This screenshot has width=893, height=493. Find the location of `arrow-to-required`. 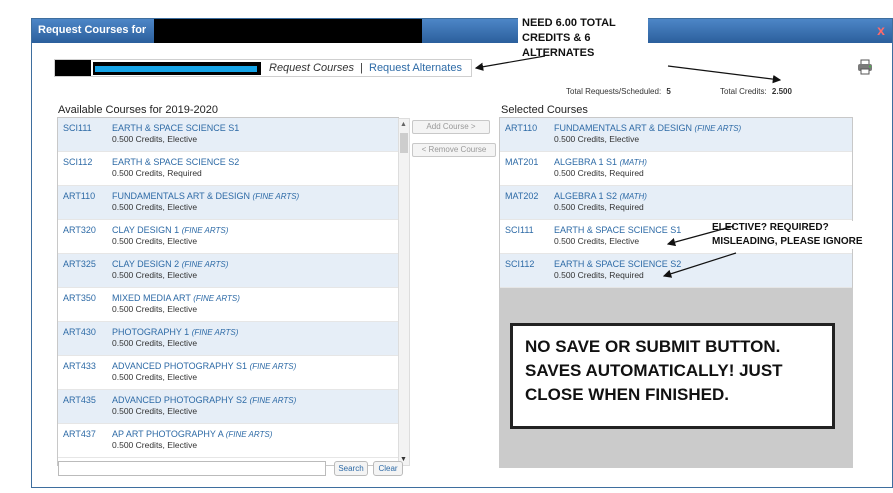

arrow-to-required is located at coordinates (699, 265).